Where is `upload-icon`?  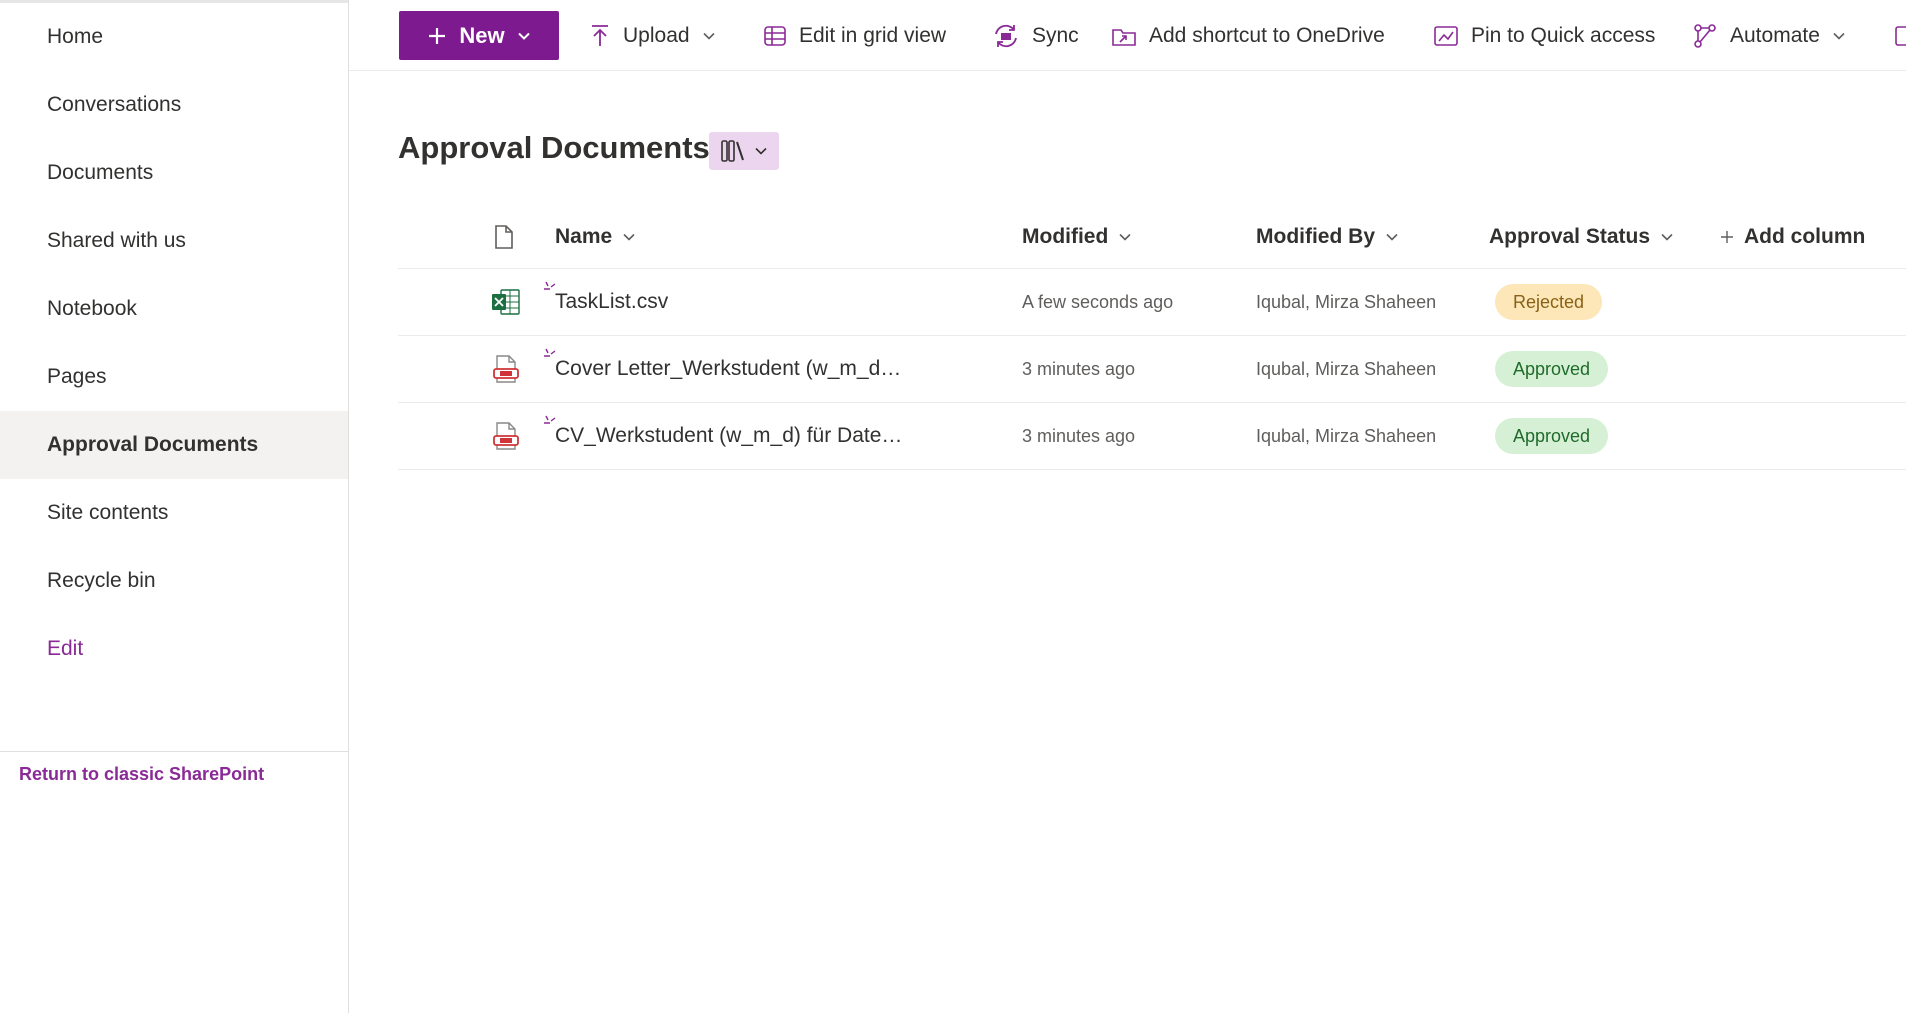
upload-icon is located at coordinates (600, 35).